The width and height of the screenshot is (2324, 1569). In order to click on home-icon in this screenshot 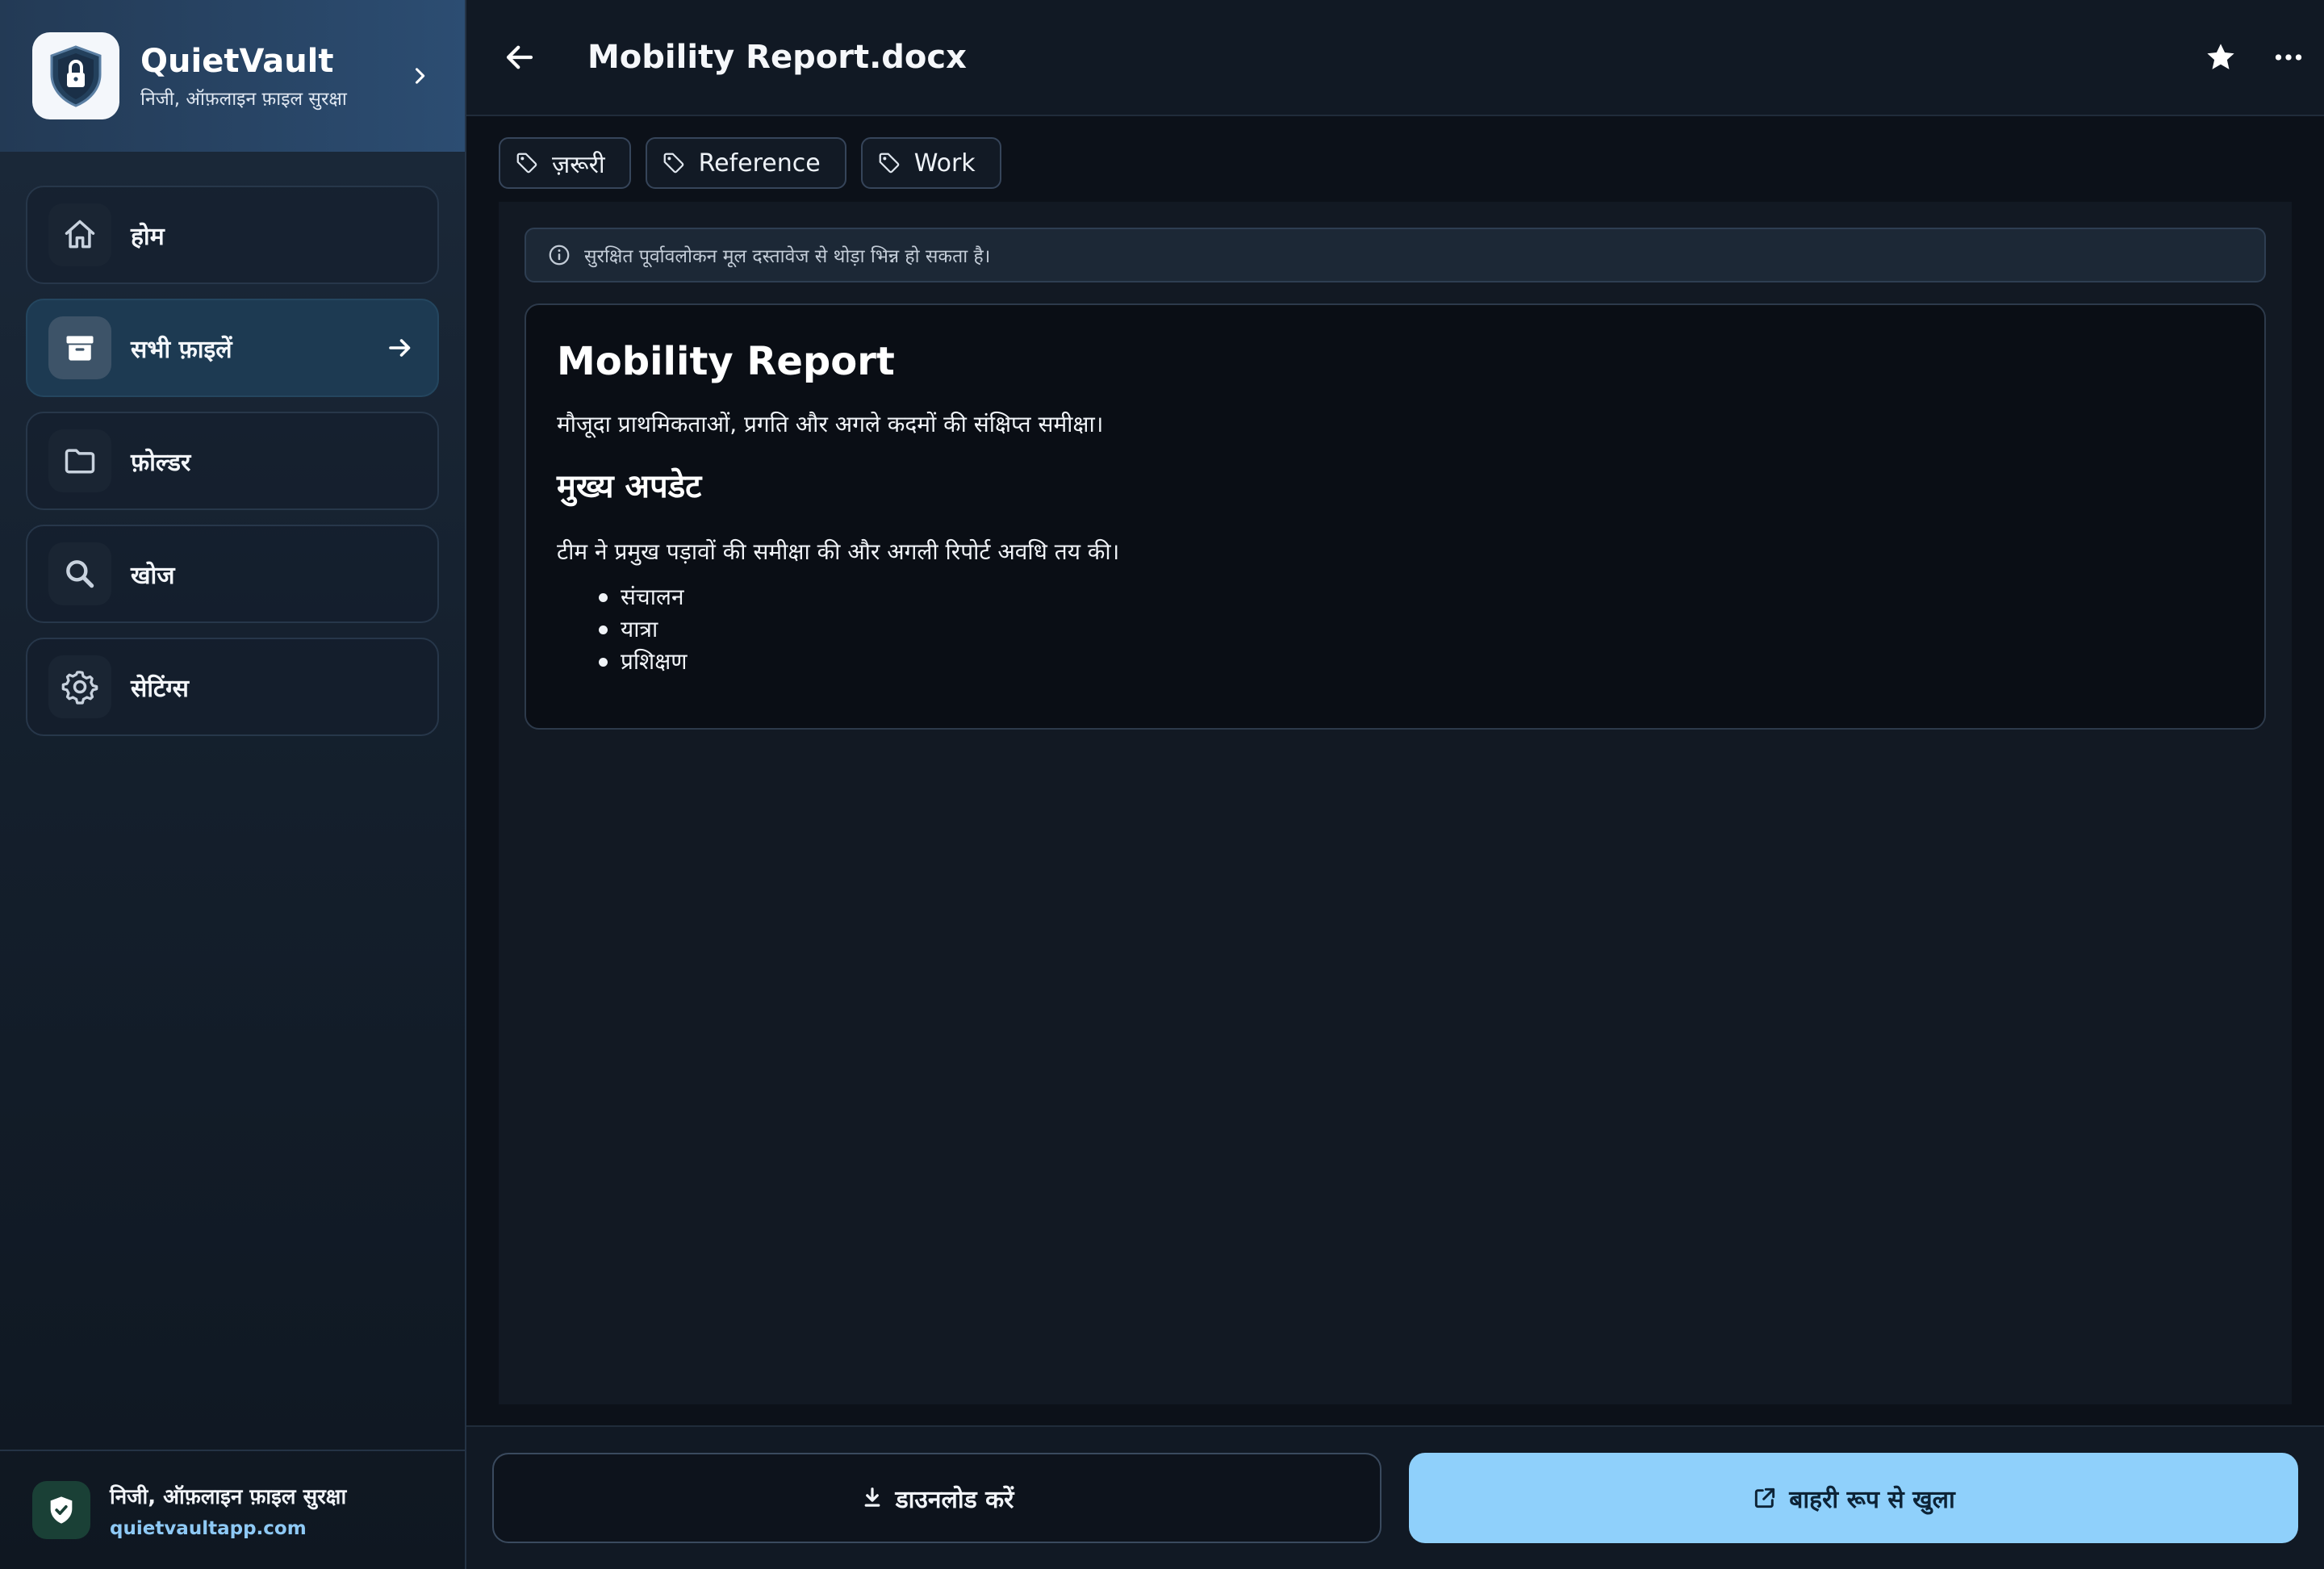, I will do `click(80, 234)`.